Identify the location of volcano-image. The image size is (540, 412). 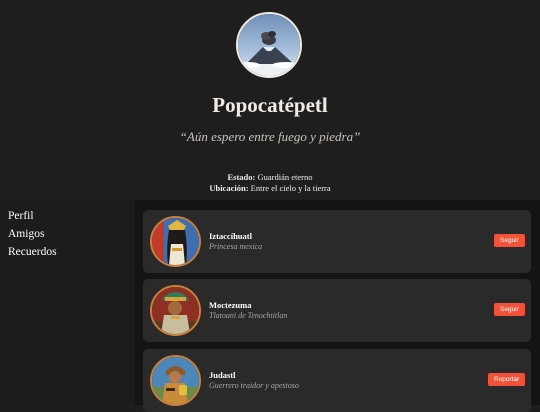
(269, 45).